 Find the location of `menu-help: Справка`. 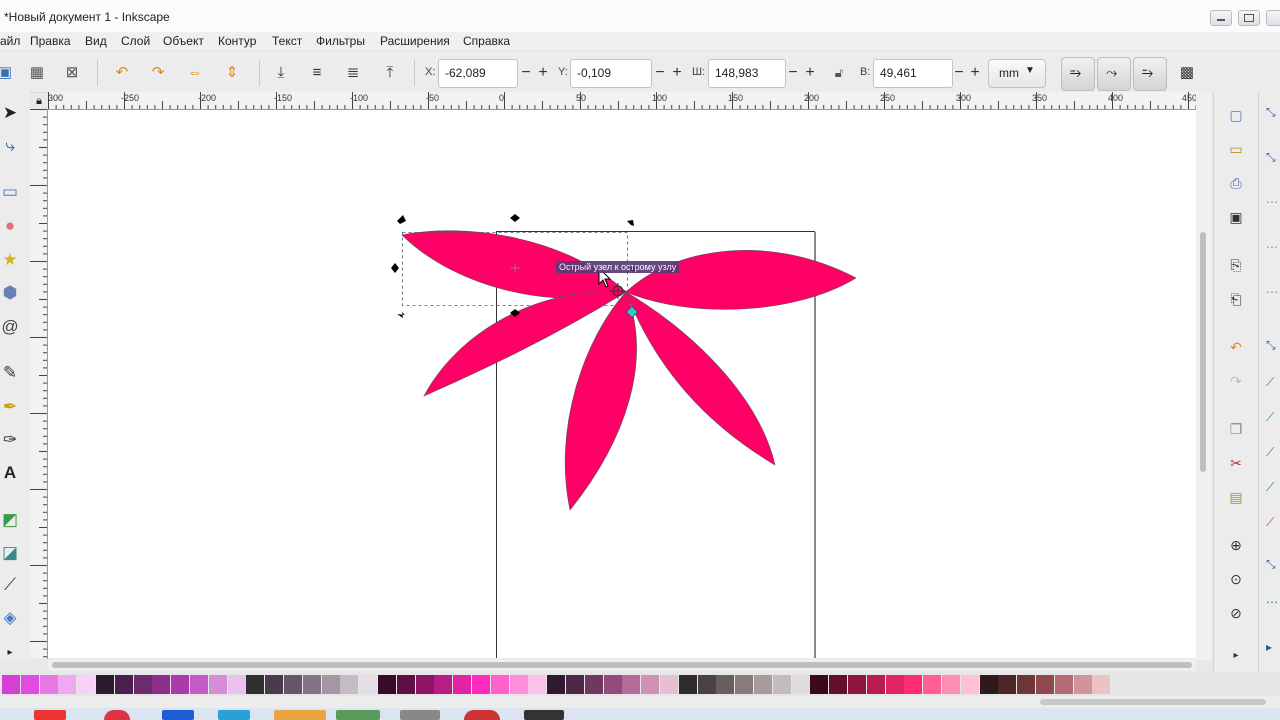

menu-help: Справка is located at coordinates (486, 41).